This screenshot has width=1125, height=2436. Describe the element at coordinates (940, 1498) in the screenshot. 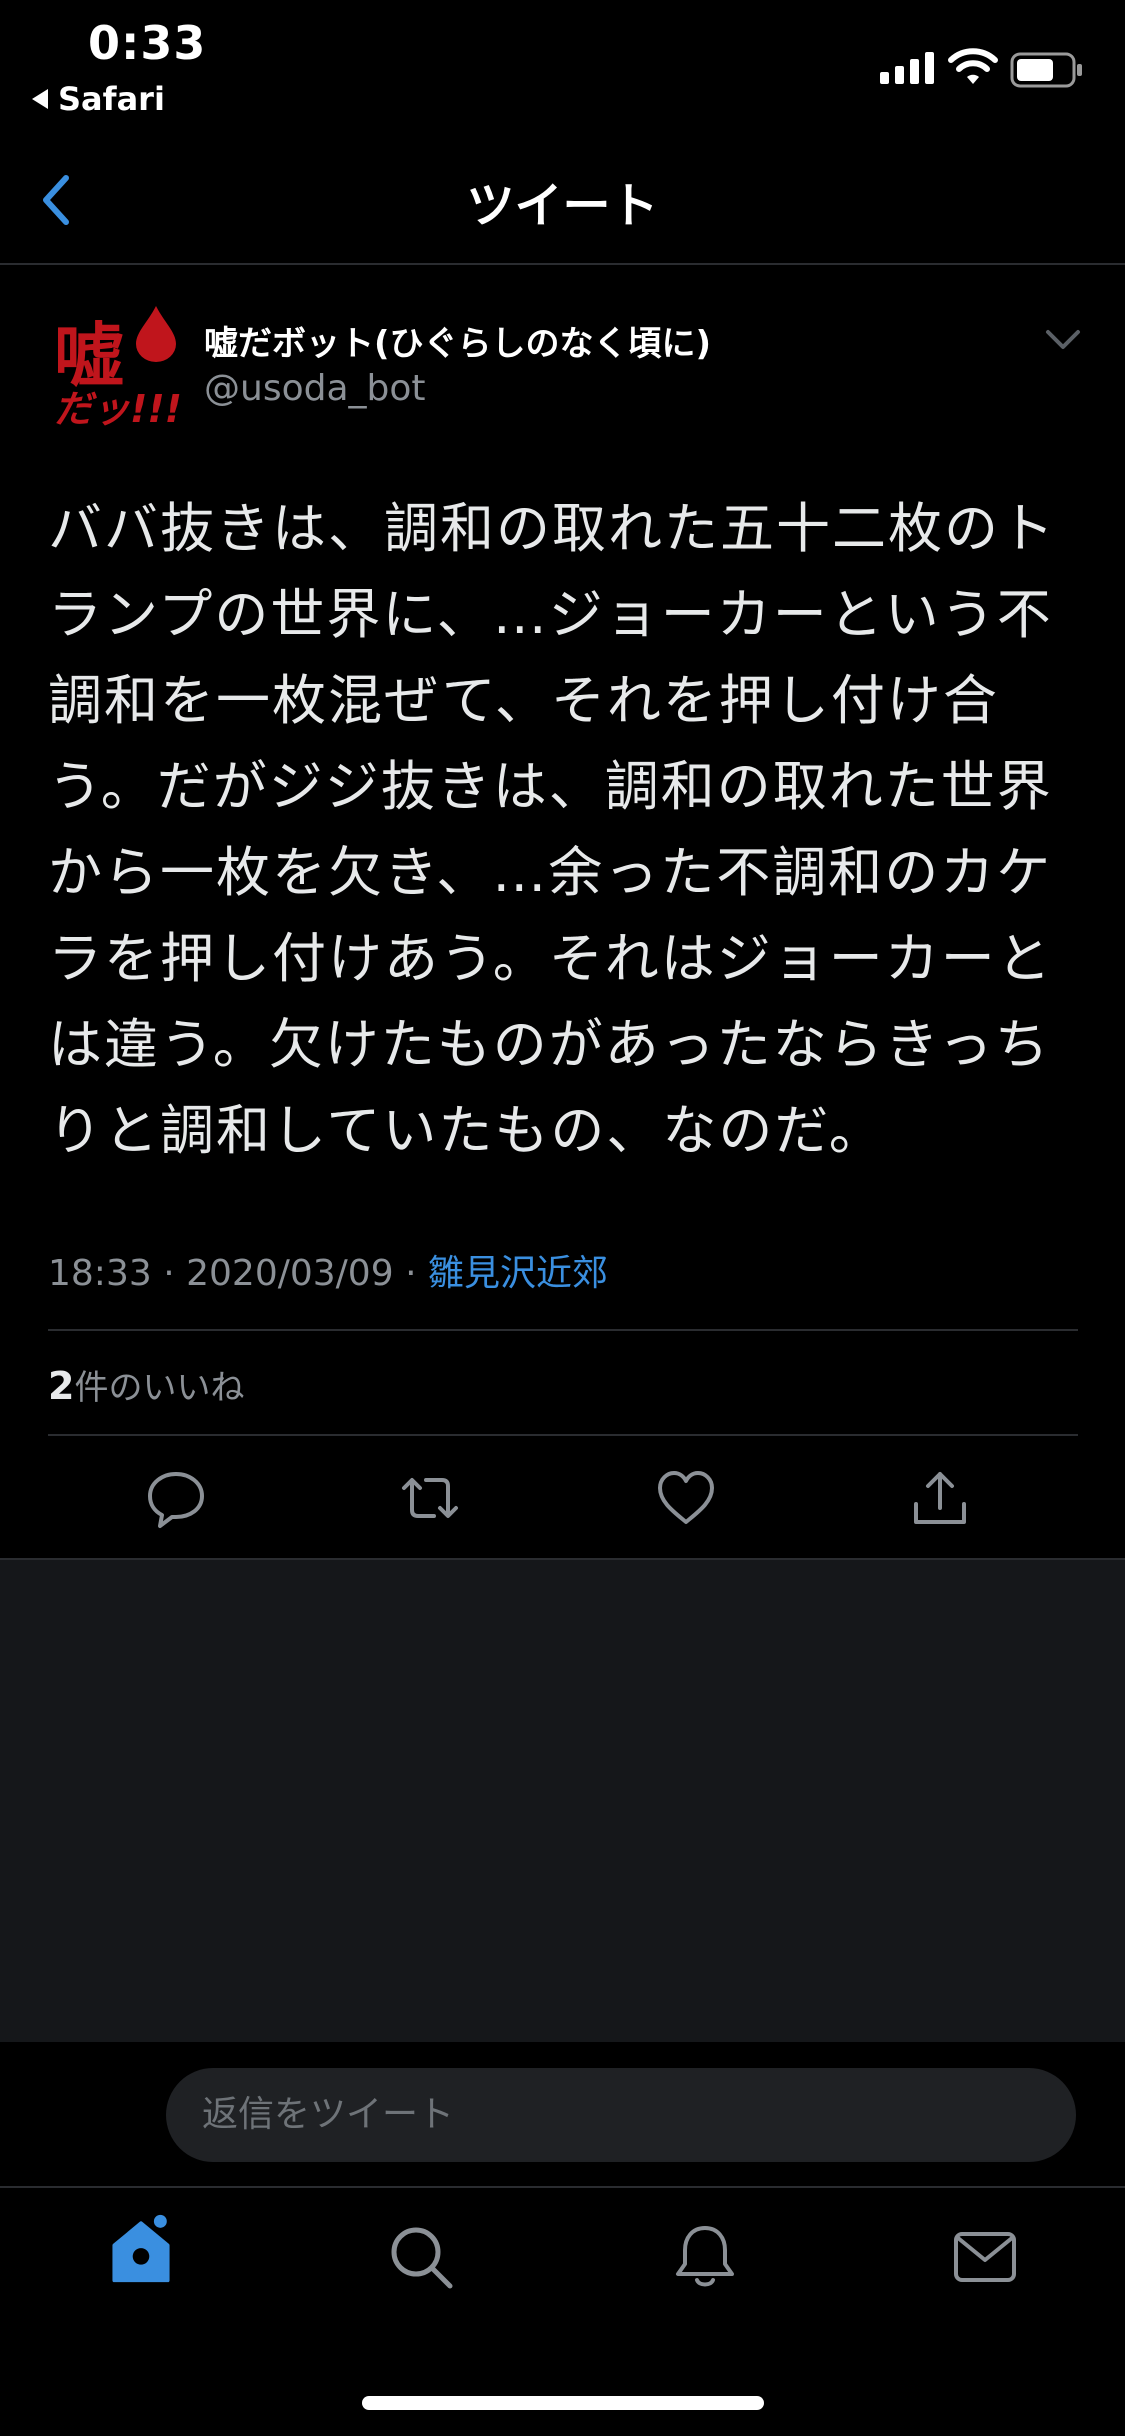

I see `share-icon` at that location.